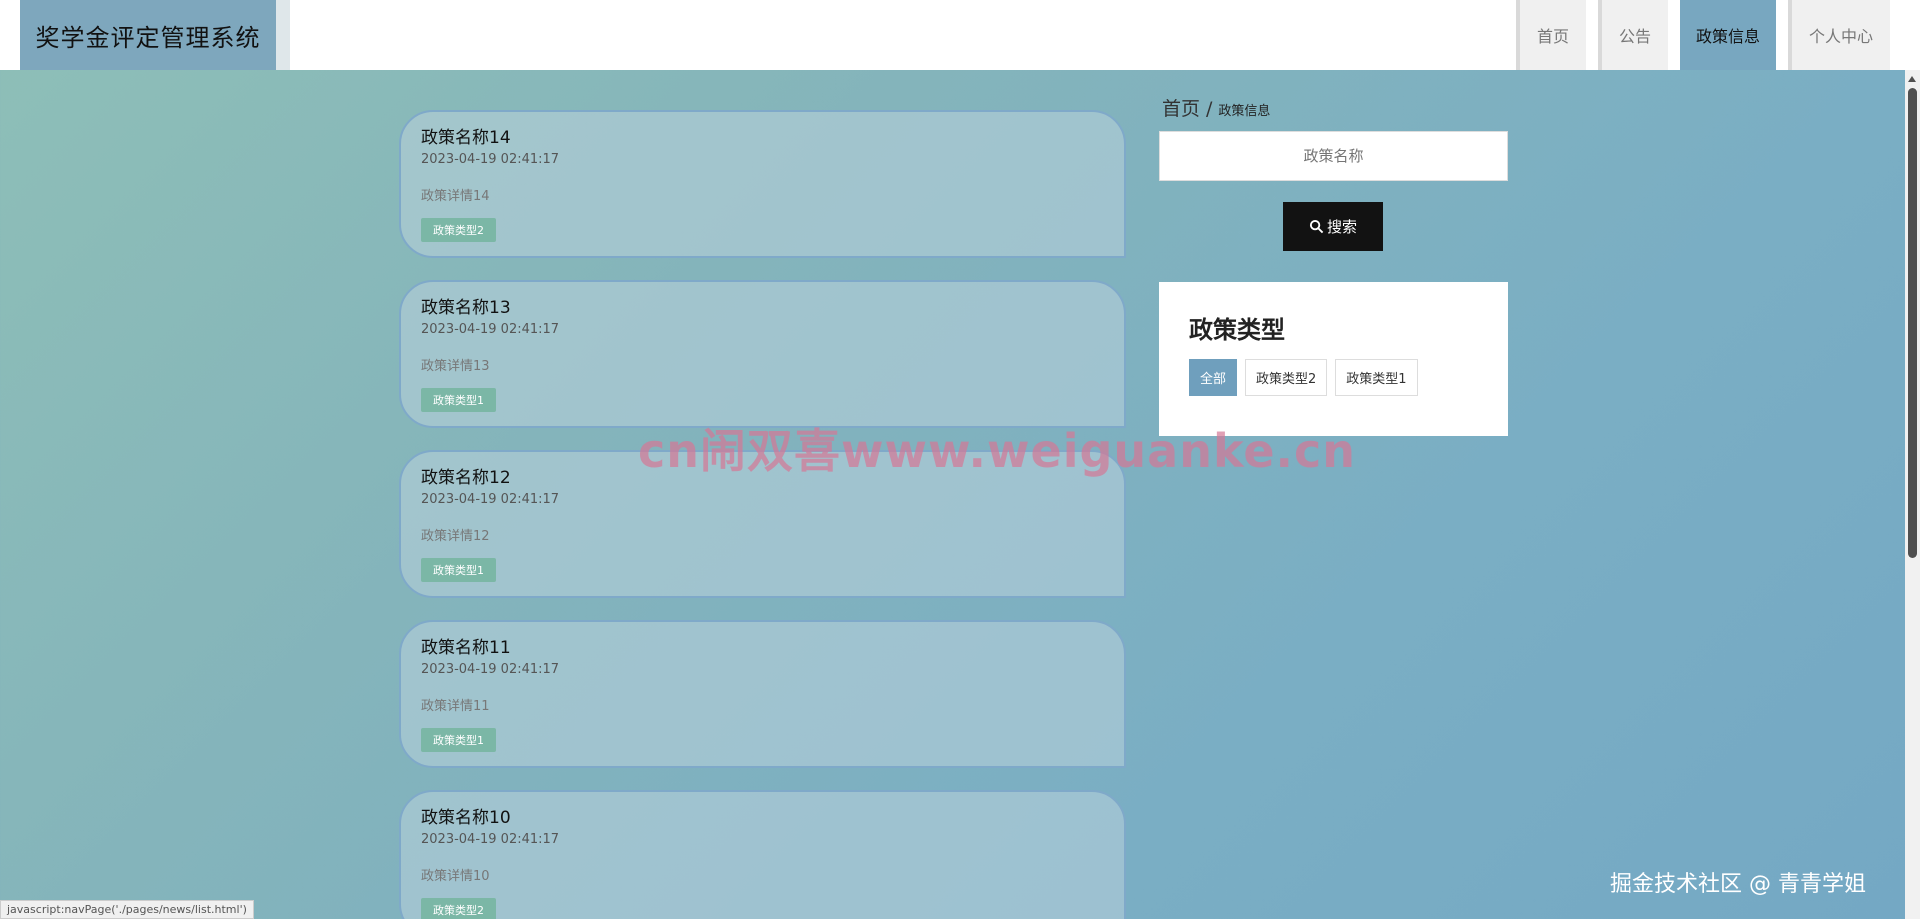 The height and width of the screenshot is (919, 1920). I want to click on nav-item-profile: 个人中心, so click(1838, 35).